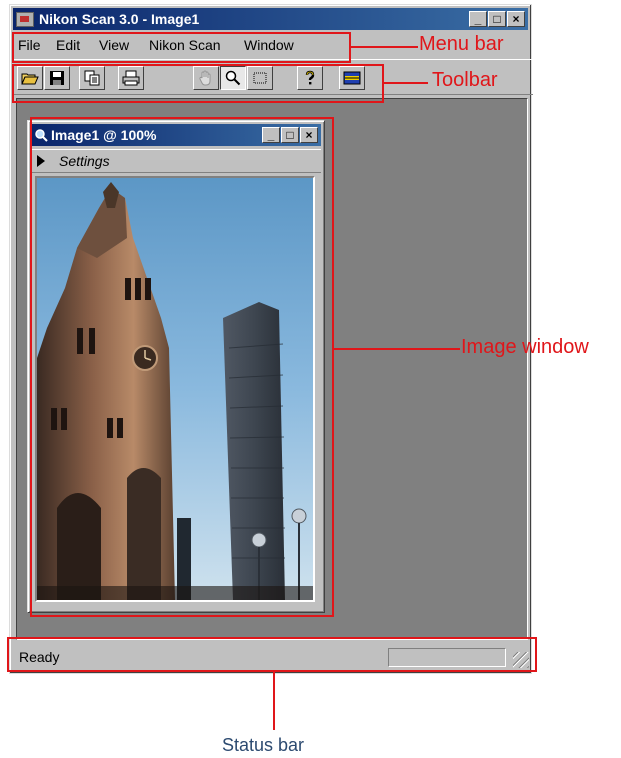  What do you see at coordinates (274, 701) in the screenshot?
I see `status-bar-leader-line` at bounding box center [274, 701].